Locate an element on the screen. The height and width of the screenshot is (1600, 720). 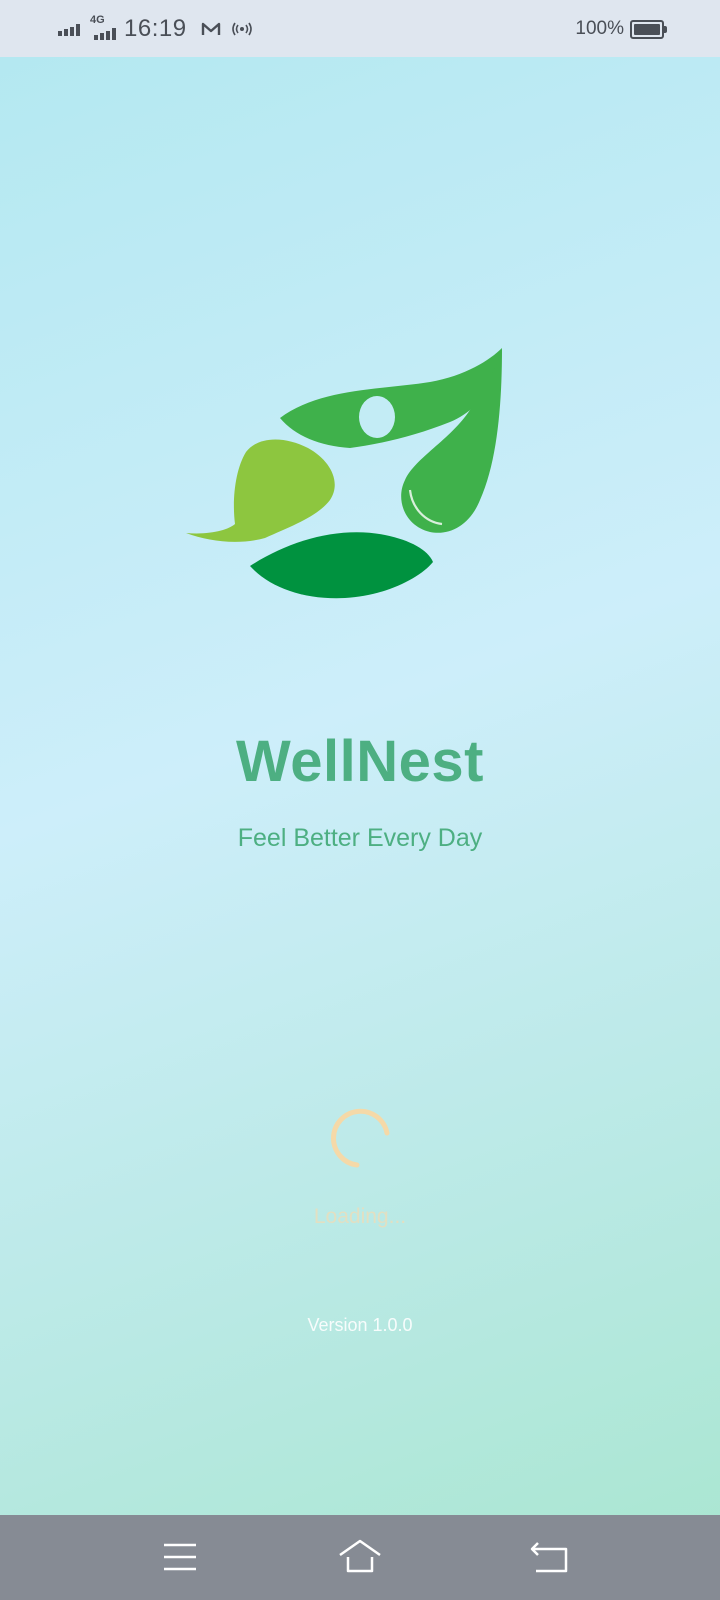
wellnest-logo is located at coordinates (344, 473).